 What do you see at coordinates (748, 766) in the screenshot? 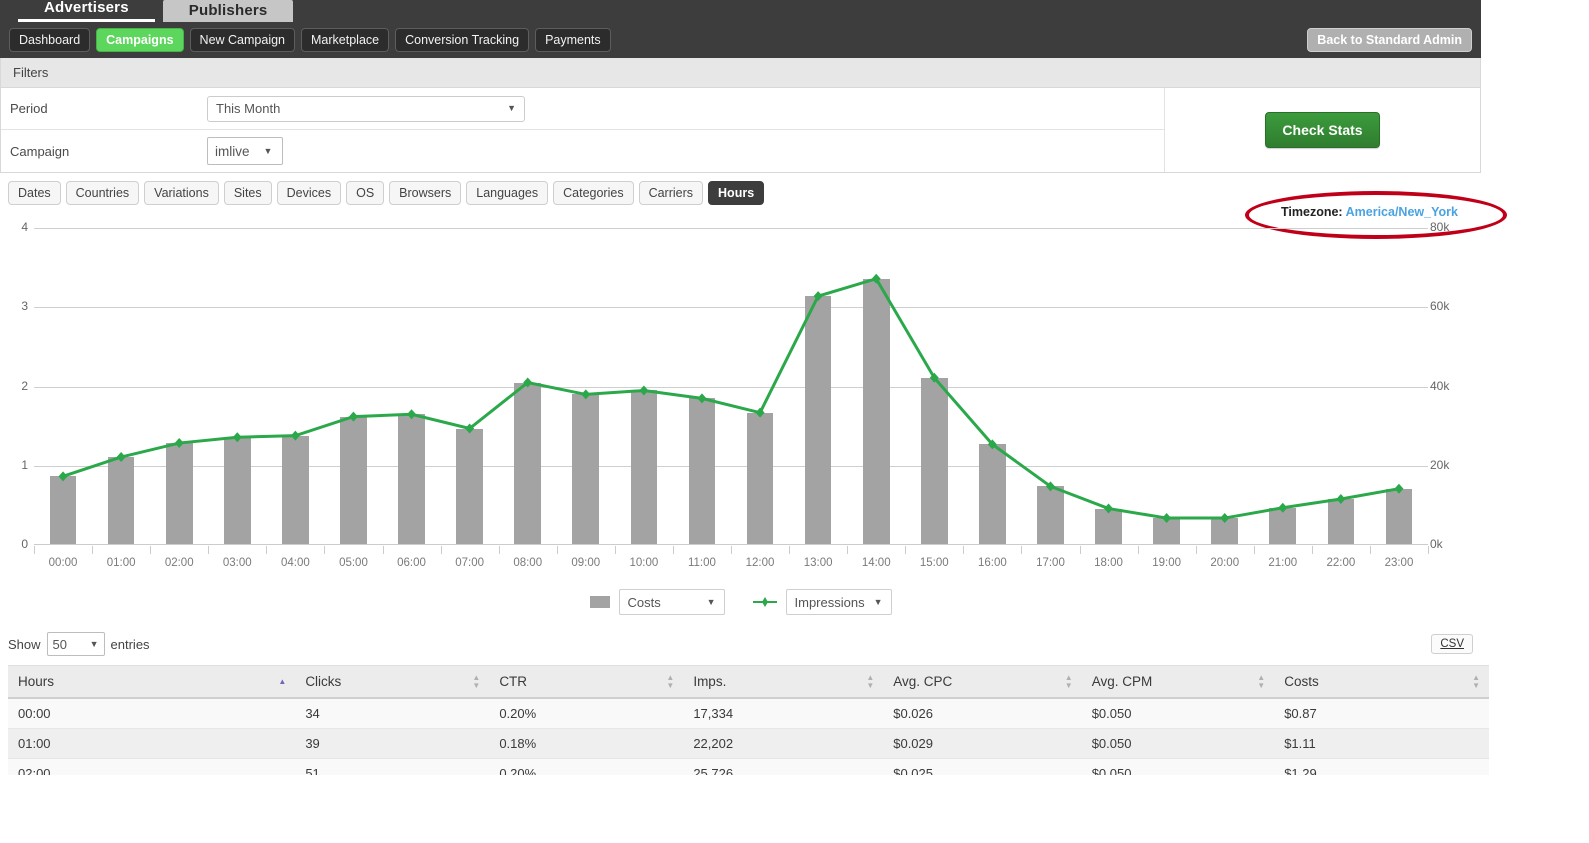
I see `table-row: 02:00 51 0.20% 25,726 $0.025 $0.050 $1.29` at bounding box center [748, 766].